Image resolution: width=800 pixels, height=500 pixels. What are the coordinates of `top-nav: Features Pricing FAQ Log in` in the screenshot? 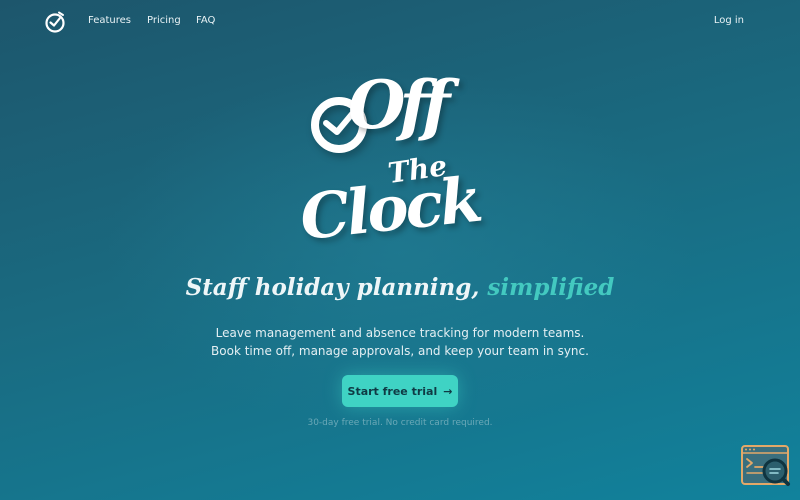 It's located at (400, 22).